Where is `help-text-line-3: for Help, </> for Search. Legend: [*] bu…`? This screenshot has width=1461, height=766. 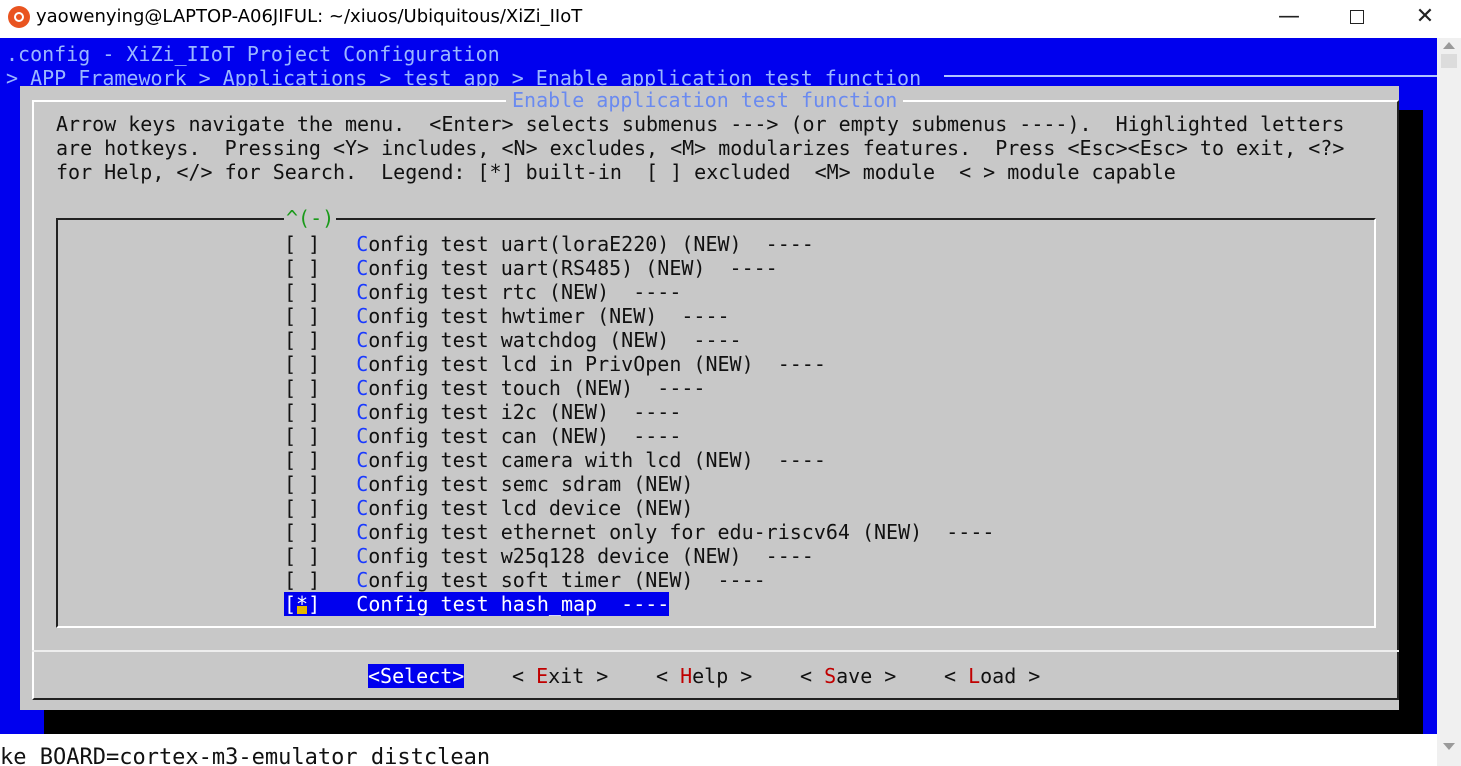 help-text-line-3: for Help, </> for Search. Legend: [*] bu… is located at coordinates (616, 172).